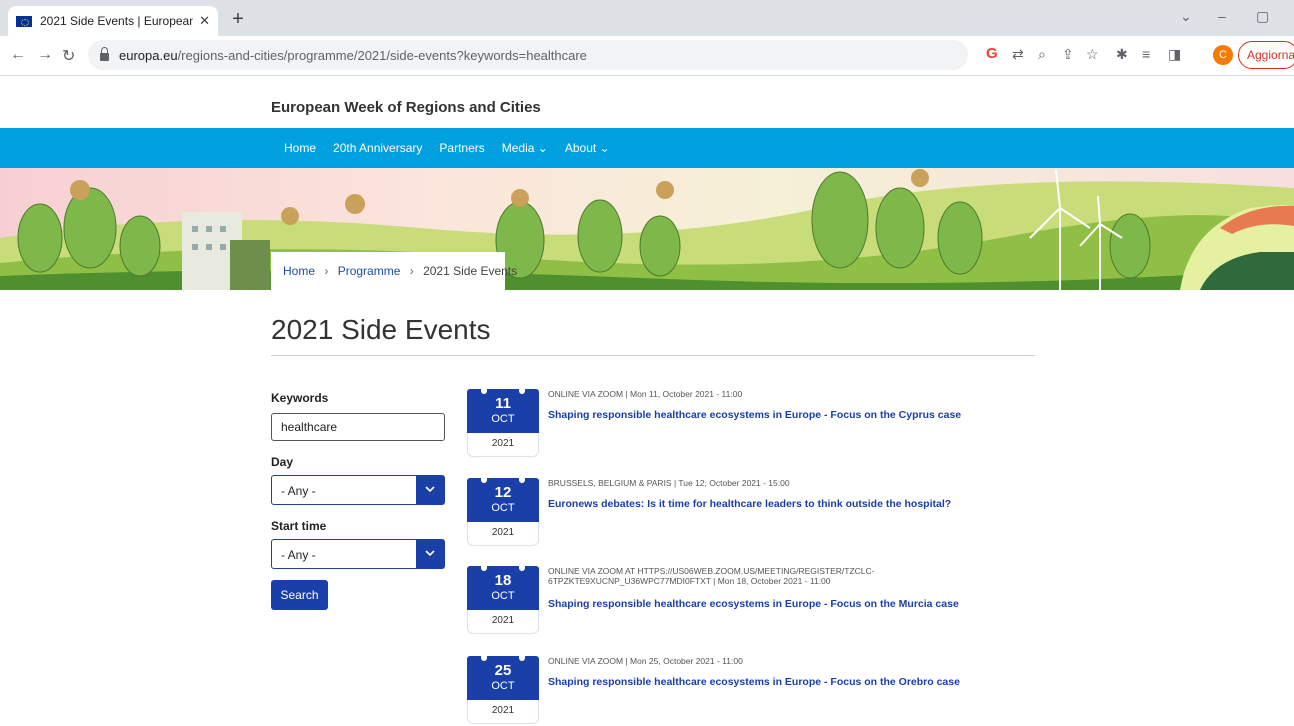 The width and height of the screenshot is (1294, 726). Describe the element at coordinates (461, 148) in the screenshot. I see `nav-partners: Partners` at that location.